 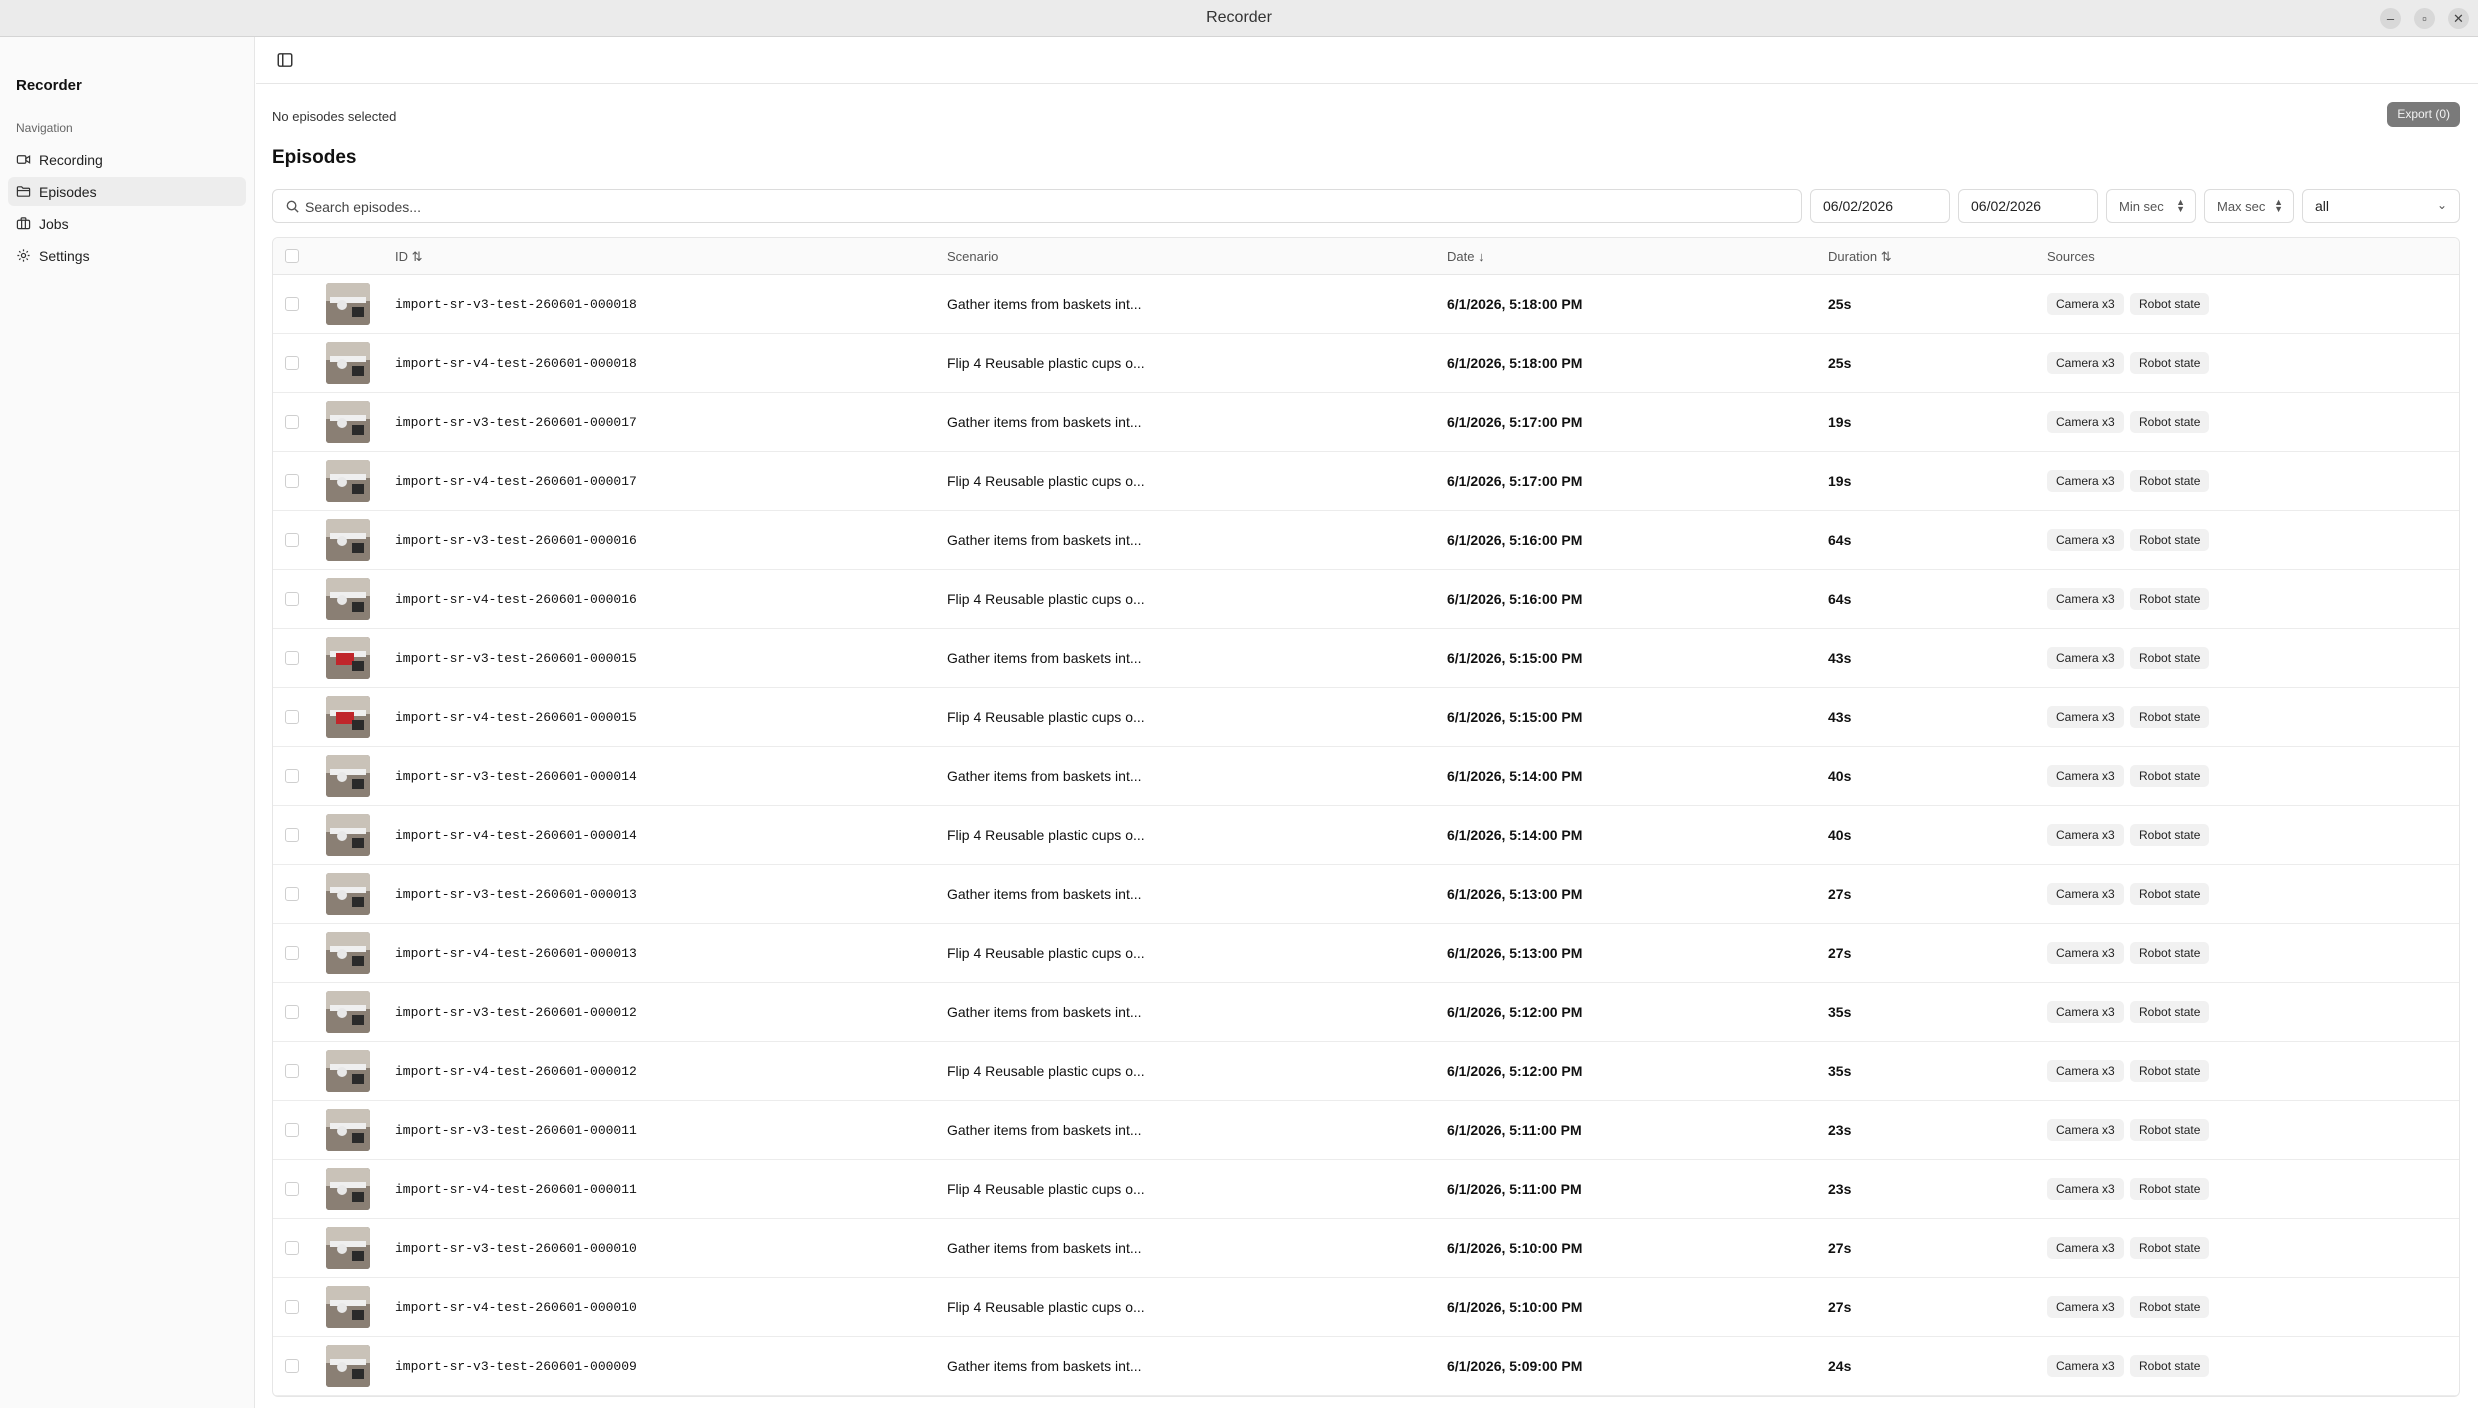 I want to click on episode-id: import-sr-v4-test-260601-000016, so click(x=516, y=599).